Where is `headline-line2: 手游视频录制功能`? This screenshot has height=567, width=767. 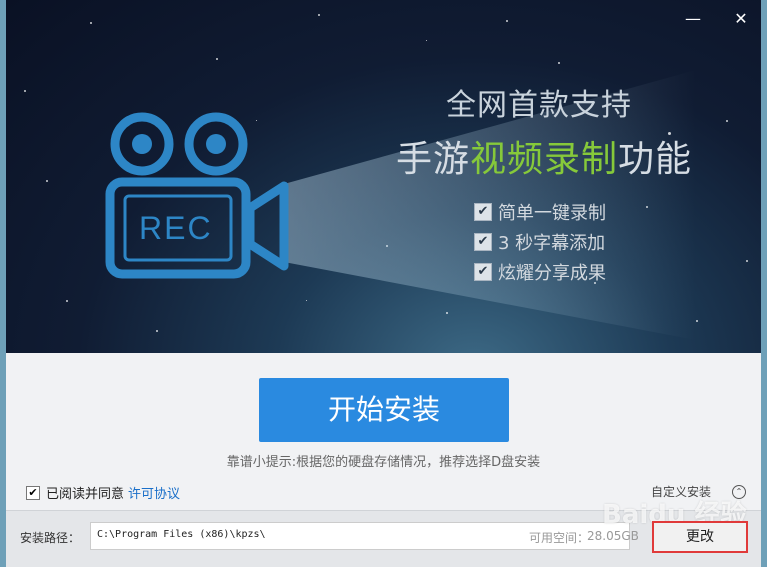
headline-line2: 手游视频录制功能 is located at coordinates (544, 156).